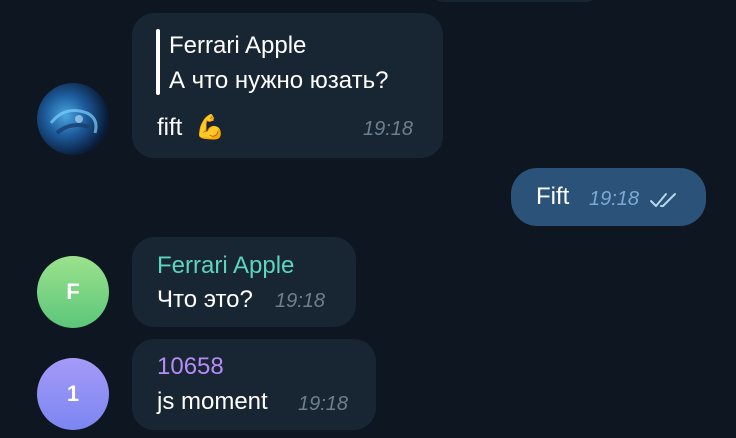  What do you see at coordinates (254, 384) in the screenshot?
I see `incoming-message-bubble: 10658 js moment 19:18` at bounding box center [254, 384].